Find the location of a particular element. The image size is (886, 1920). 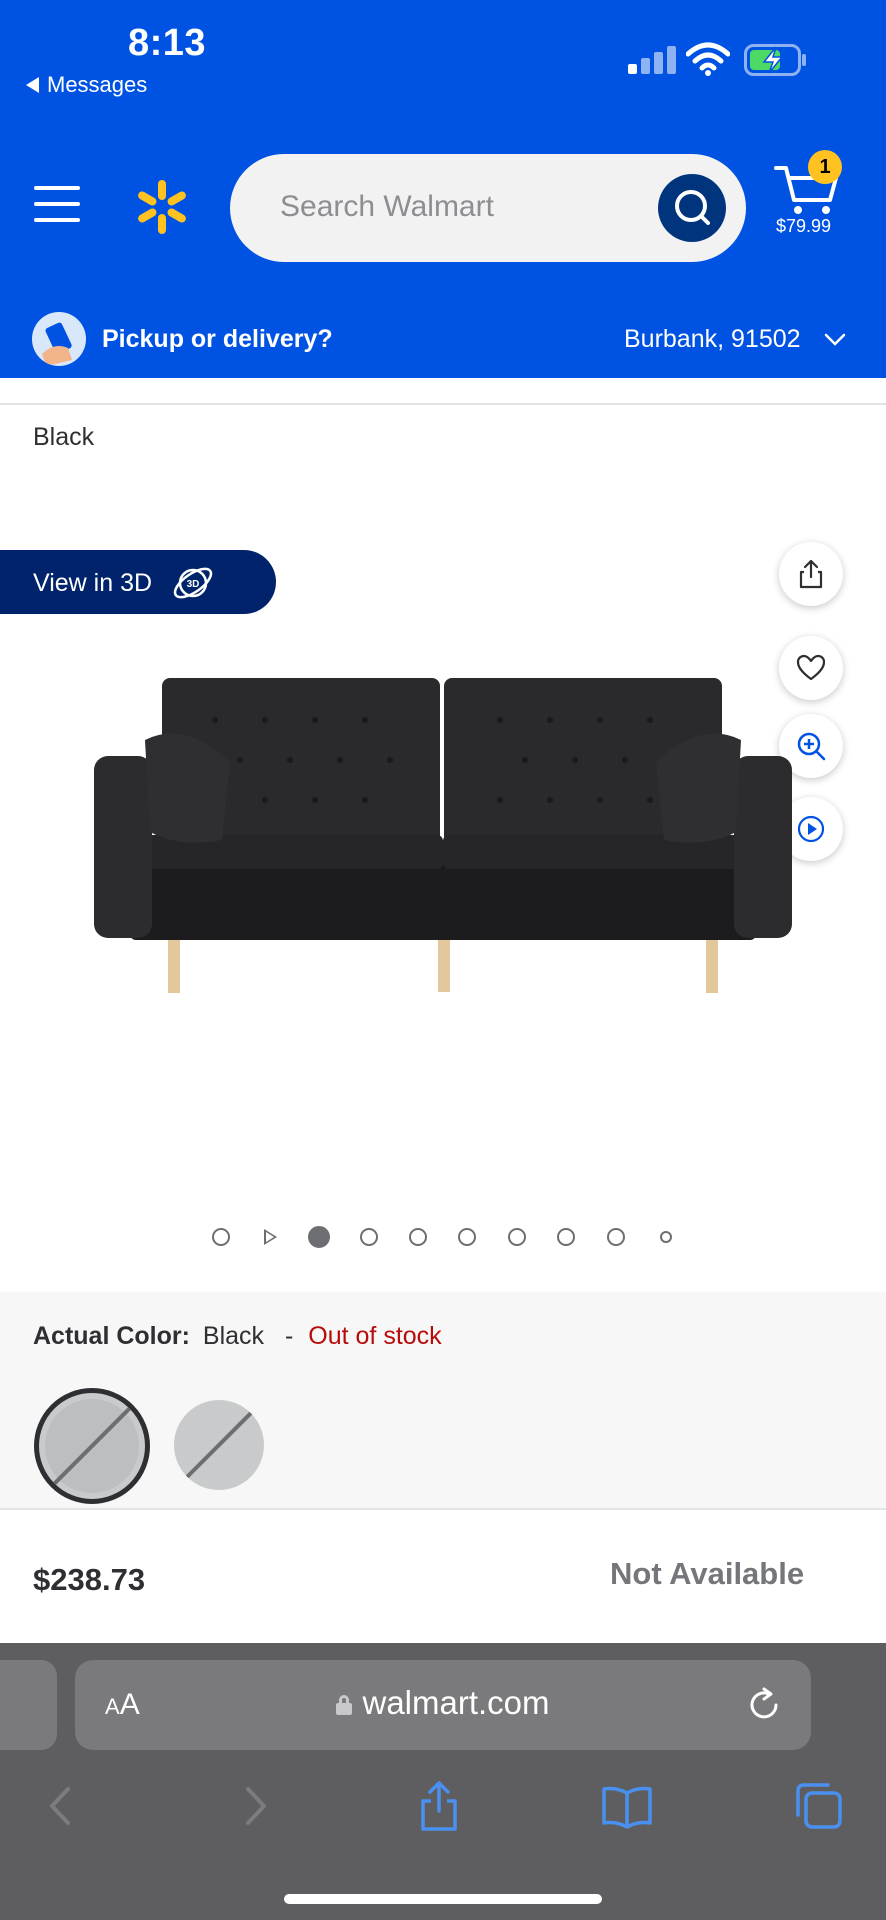

3d-icon: 3D is located at coordinates (193, 583).